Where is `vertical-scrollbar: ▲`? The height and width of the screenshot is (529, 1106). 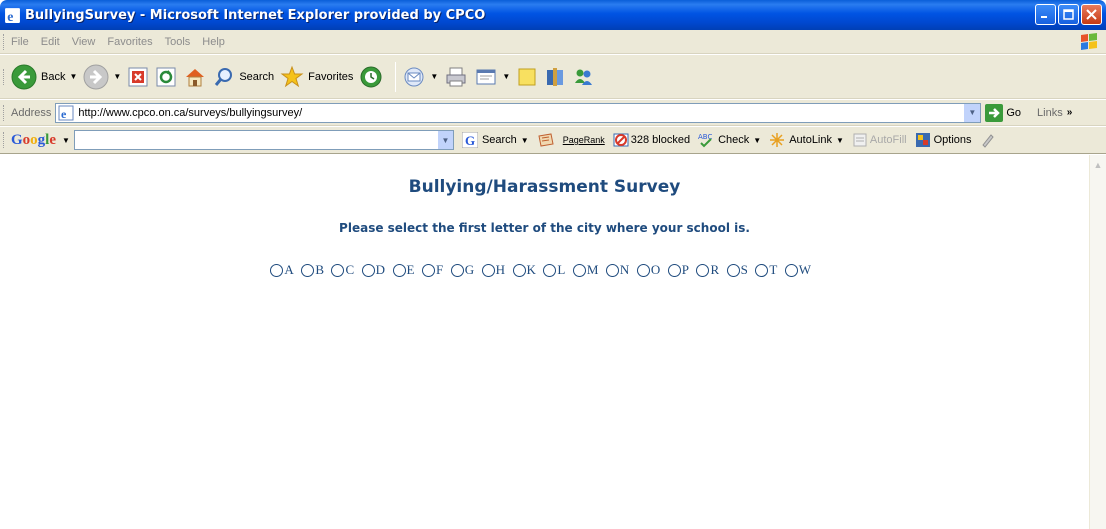 vertical-scrollbar: ▲ is located at coordinates (1097, 342).